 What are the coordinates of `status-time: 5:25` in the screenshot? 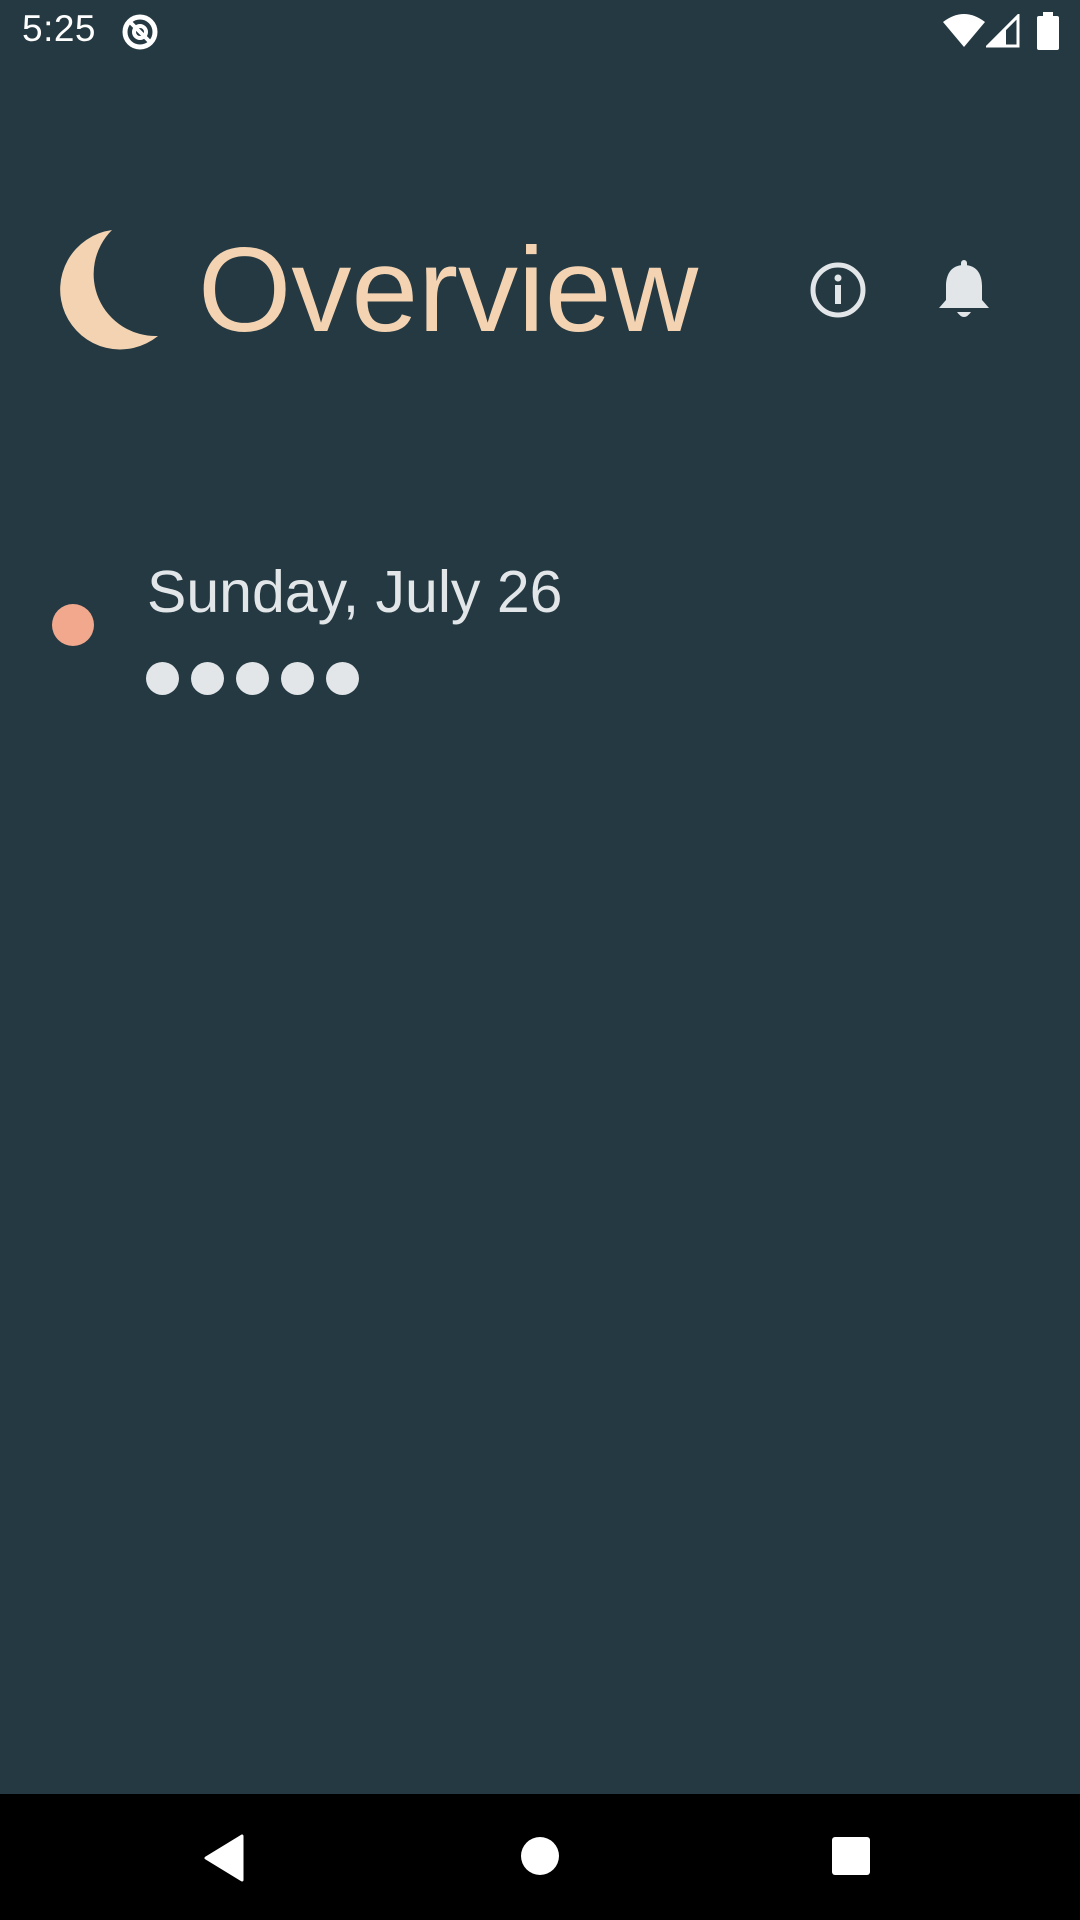 It's located at (59, 28).